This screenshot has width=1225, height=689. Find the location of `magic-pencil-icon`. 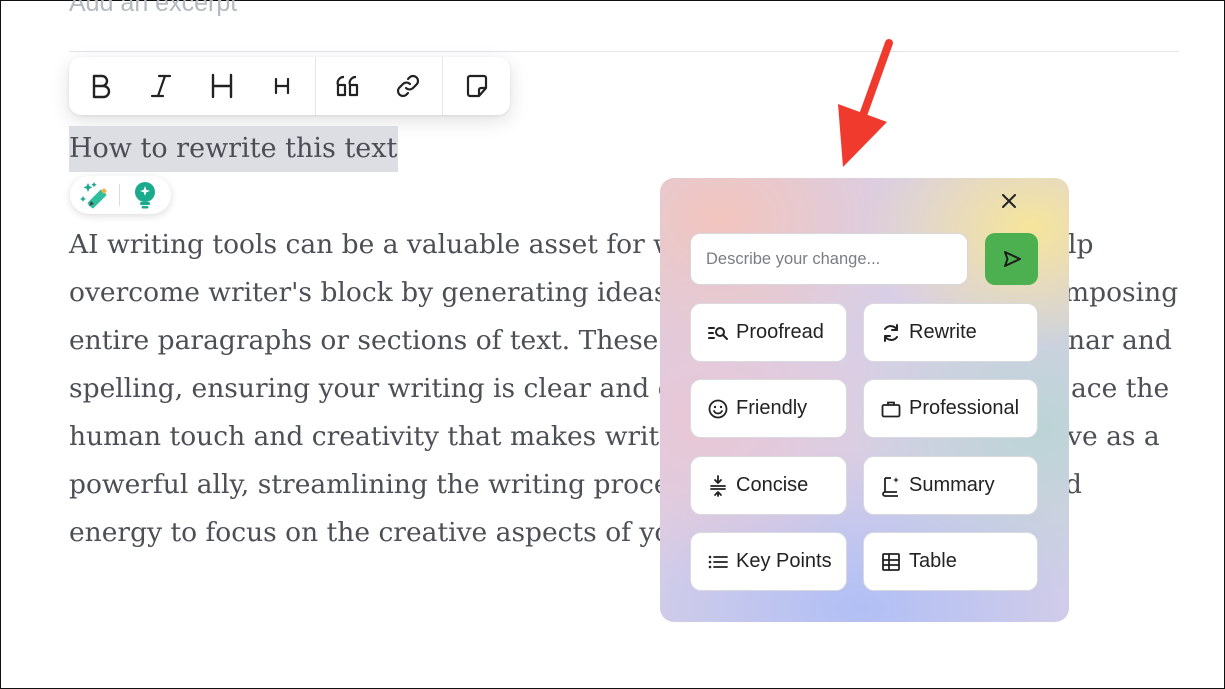

magic-pencil-icon is located at coordinates (93, 195).